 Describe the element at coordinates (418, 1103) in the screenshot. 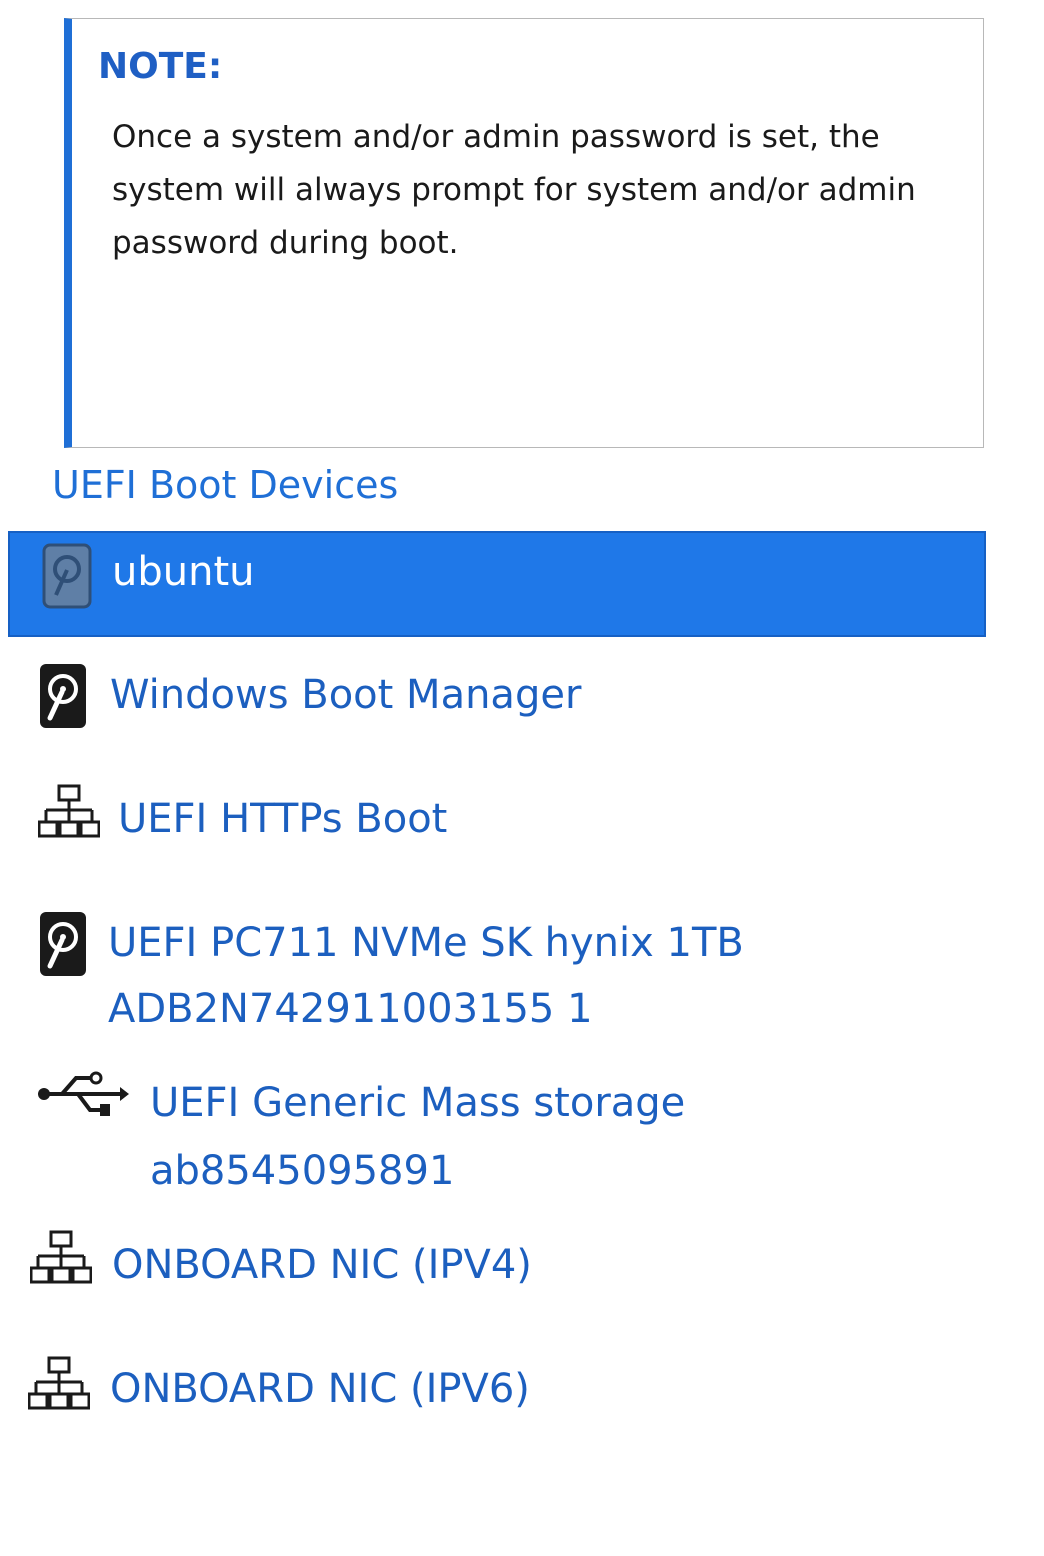

I see `boot-item-label: UEFI Generic Mass storage` at that location.